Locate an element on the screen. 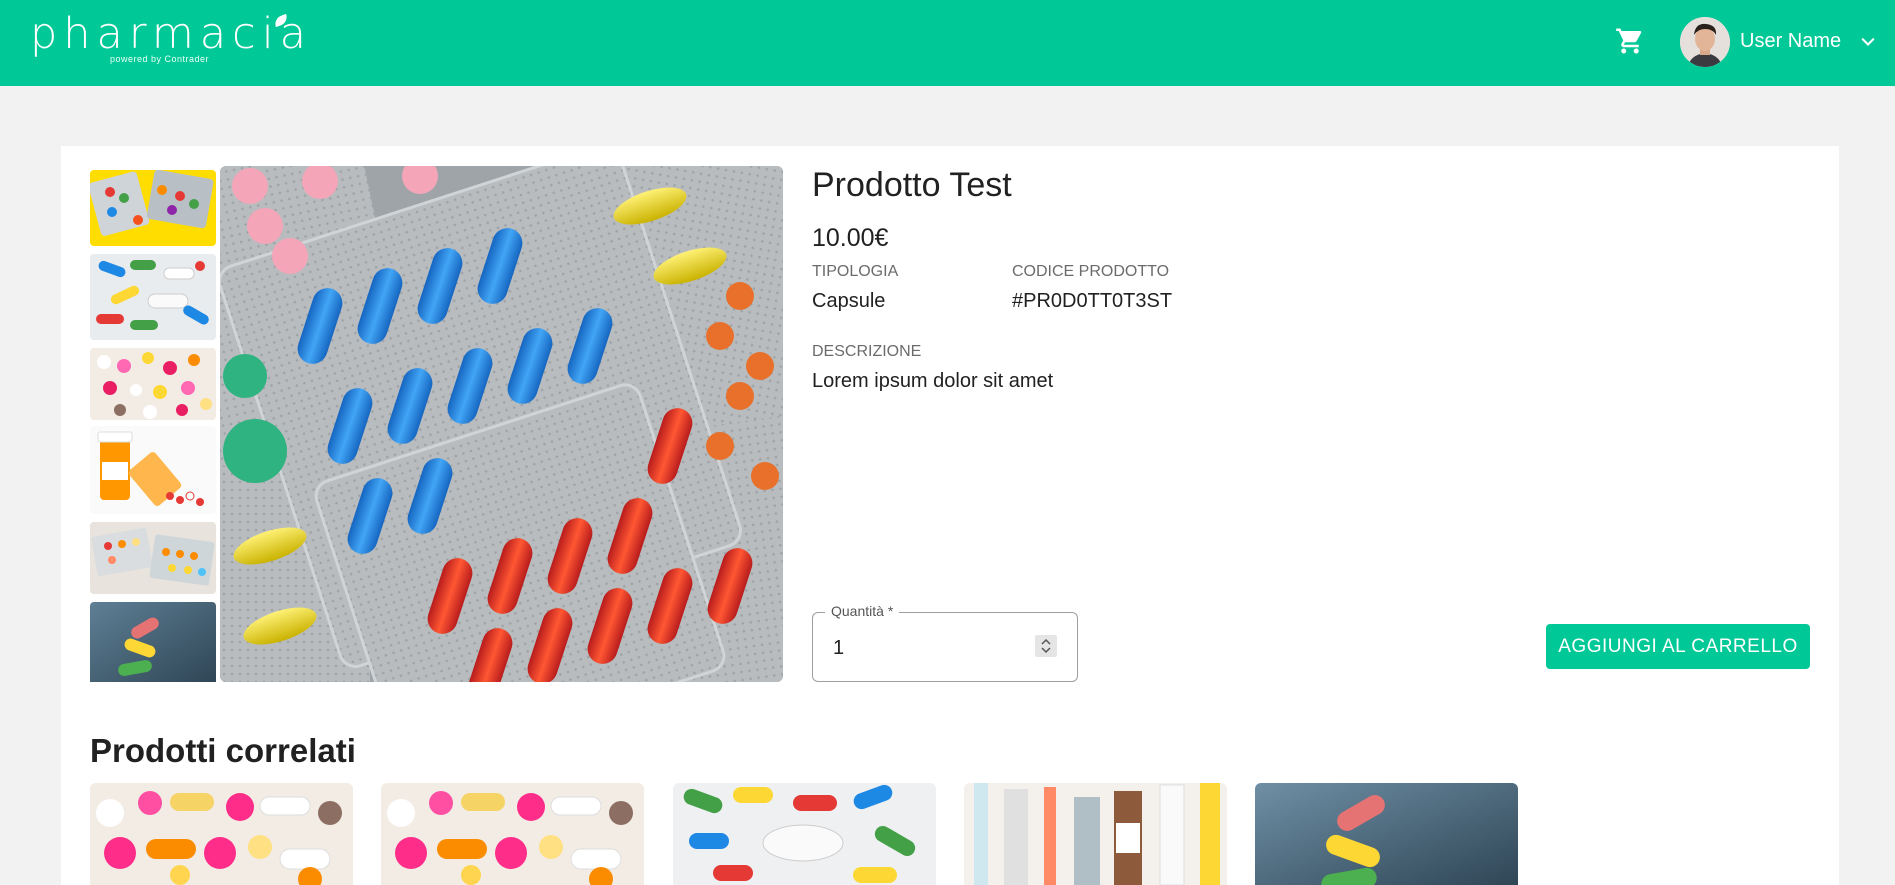 This screenshot has height=885, width=1895. type-value: Capsule is located at coordinates (849, 301).